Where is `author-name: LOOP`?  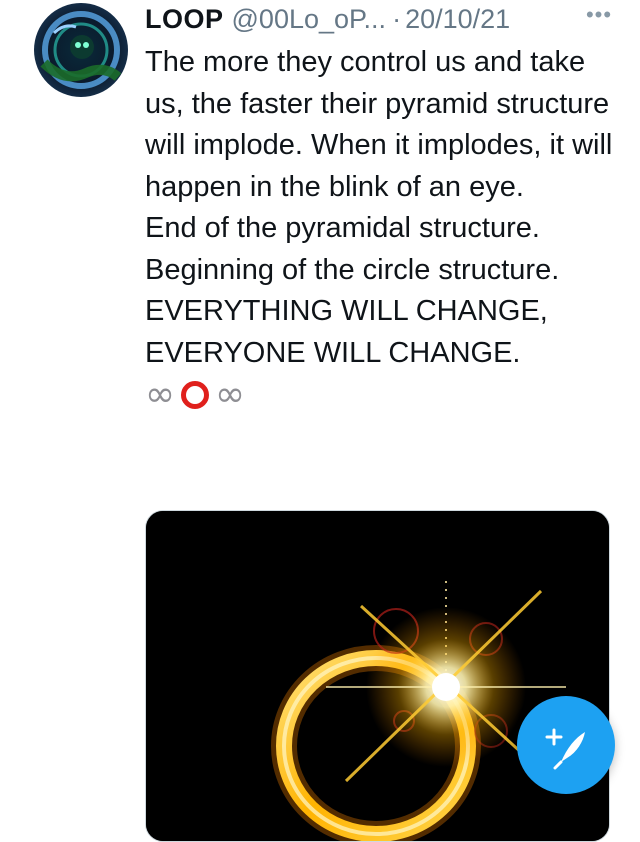
author-name: LOOP is located at coordinates (184, 19).